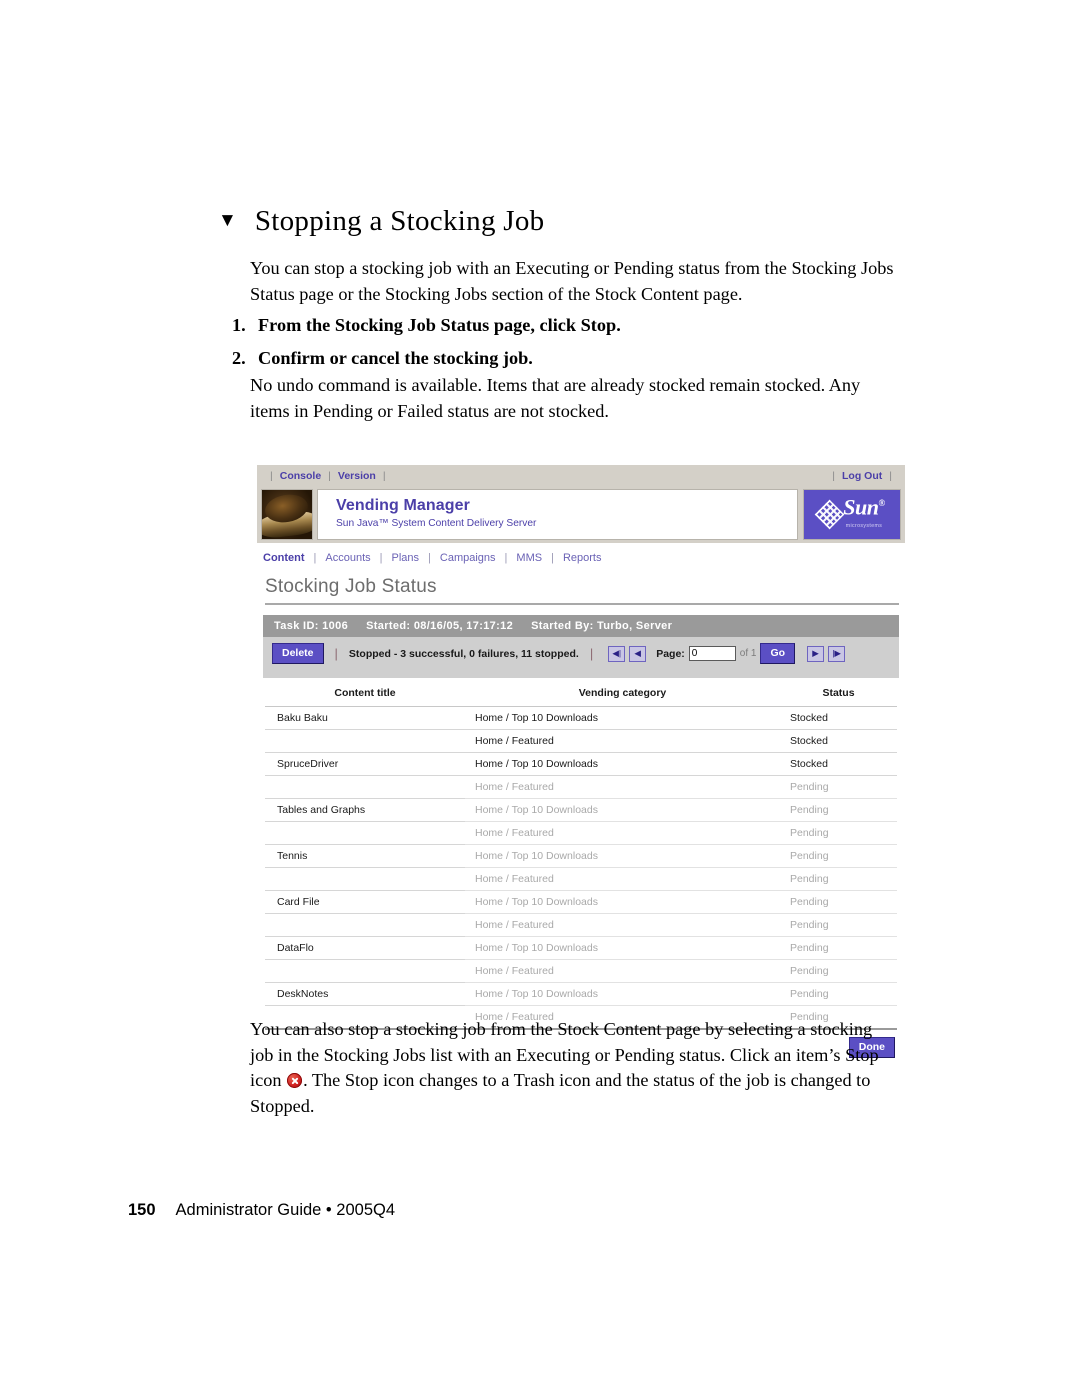  Describe the element at coordinates (568, 221) in the screenshot. I see `section-heading: ▼ Stopping a Stocking Job` at that location.